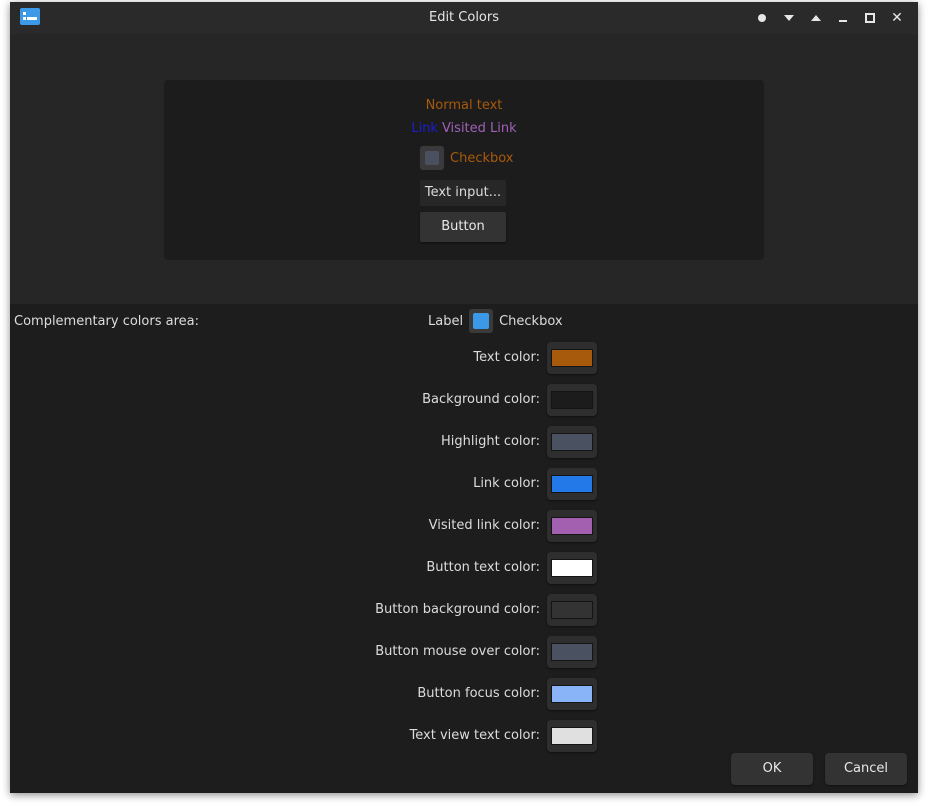 The width and height of the screenshot is (928, 807). Describe the element at coordinates (464, 484) in the screenshot. I see `color-row-link: Link color:` at that location.